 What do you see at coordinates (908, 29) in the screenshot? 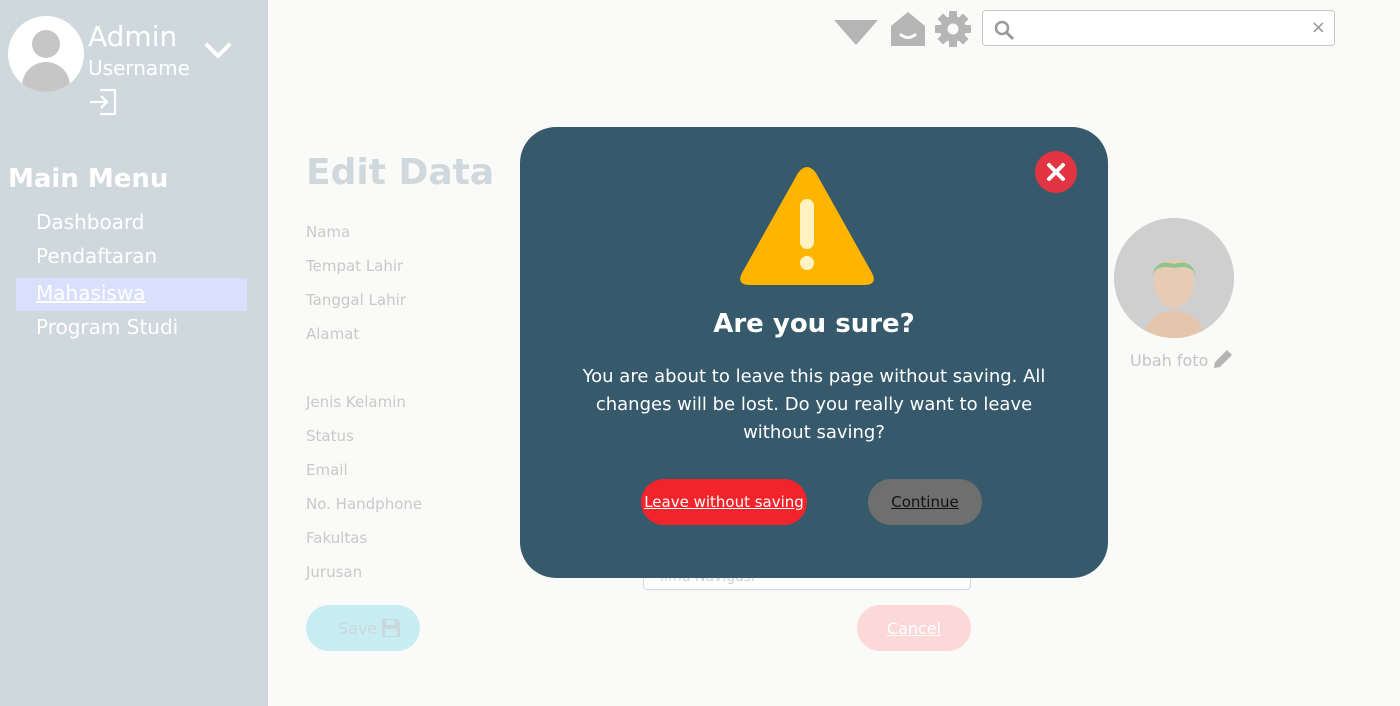
I see `home-icon` at bounding box center [908, 29].